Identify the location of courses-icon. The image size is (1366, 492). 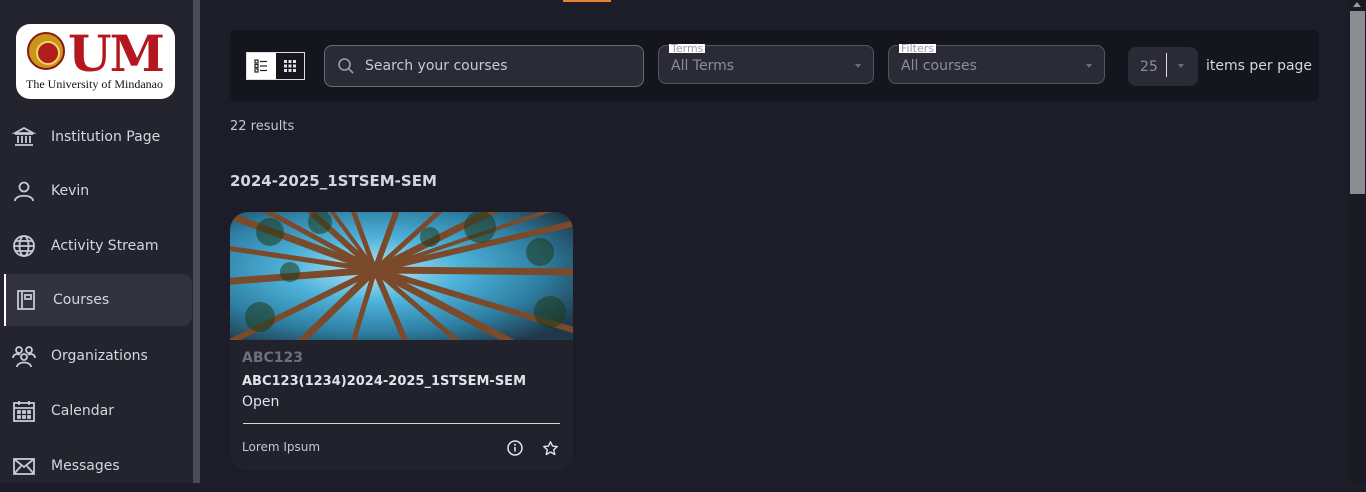
(26, 300).